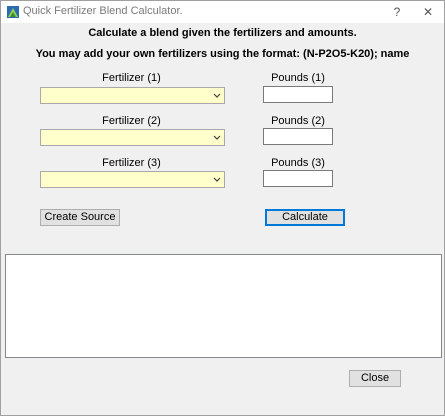 This screenshot has width=445, height=416. Describe the element at coordinates (131, 78) in the screenshot. I see `fertilizer-1-label: Fertilizer (1)` at that location.